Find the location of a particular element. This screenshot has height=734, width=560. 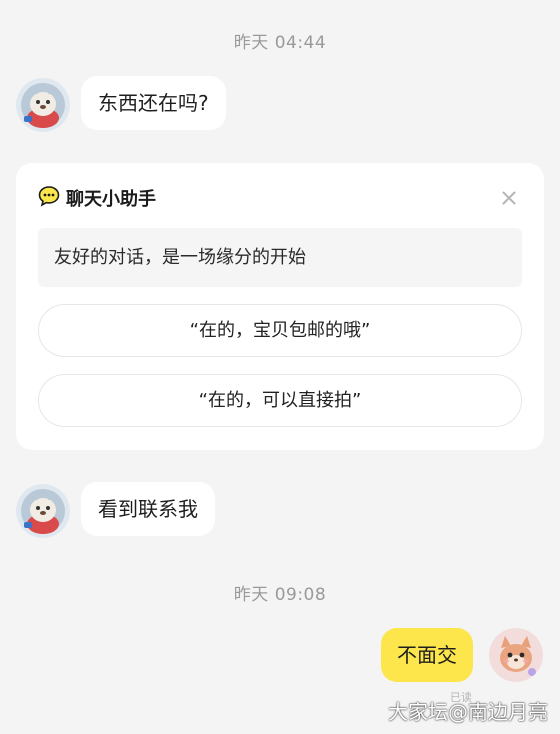

timestamp: 昨天 04:44 is located at coordinates (280, 43).